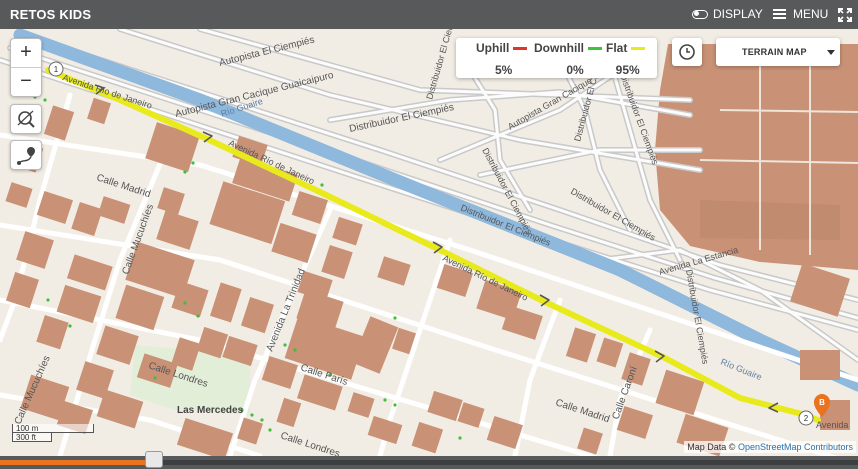 The image size is (858, 469). I want to click on display-toggle-button: DISPLAY, so click(727, 14).